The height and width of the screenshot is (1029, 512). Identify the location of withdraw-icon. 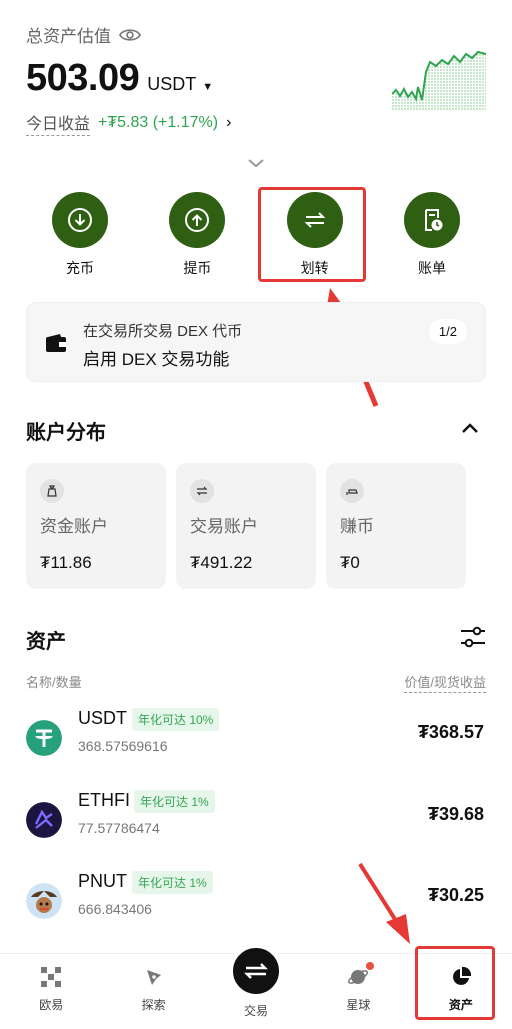
(197, 220).